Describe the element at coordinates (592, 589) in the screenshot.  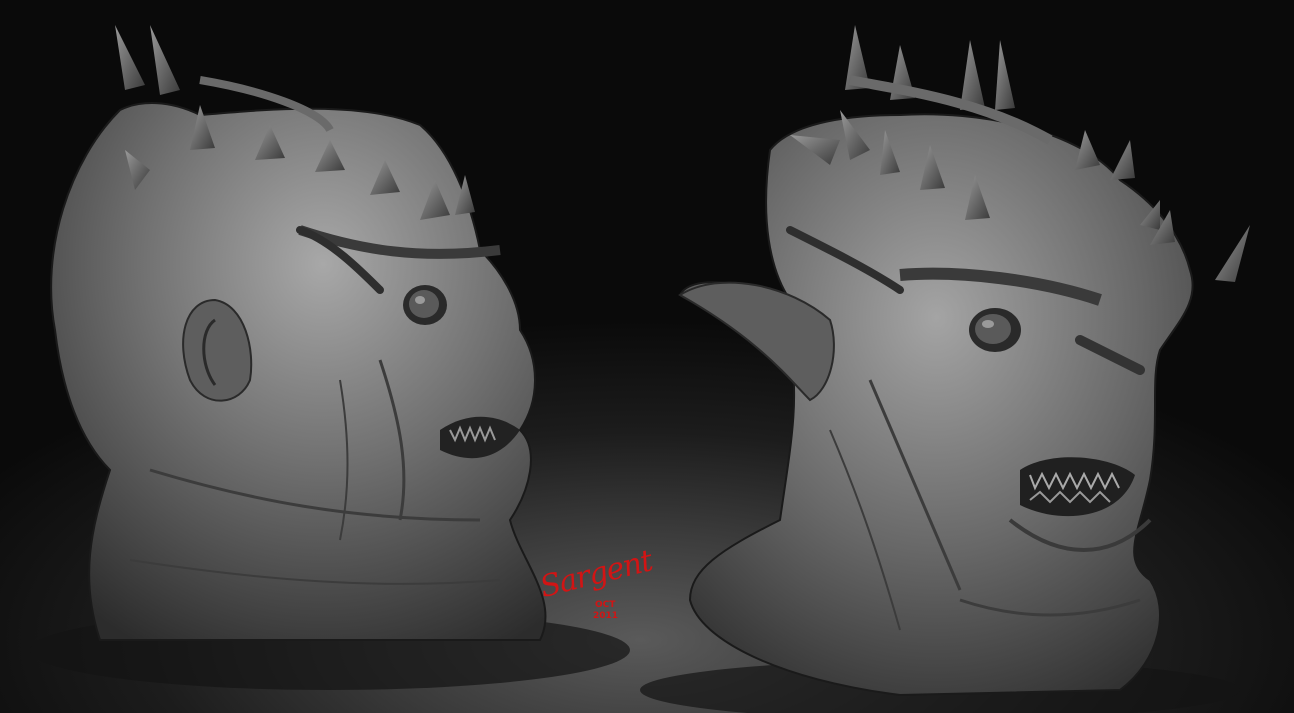
I see `artist-signature: Sargent OCT 2011` at that location.